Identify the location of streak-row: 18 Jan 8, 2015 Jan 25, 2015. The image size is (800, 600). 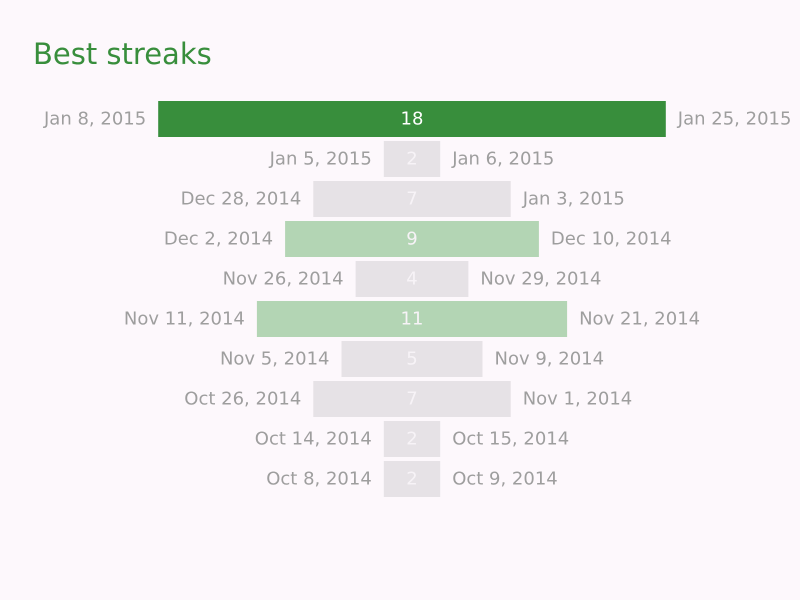
(417, 119).